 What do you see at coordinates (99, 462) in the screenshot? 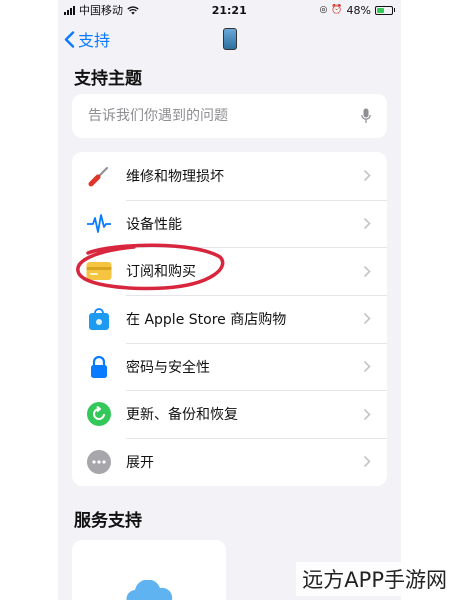
I see `more-icon` at bounding box center [99, 462].